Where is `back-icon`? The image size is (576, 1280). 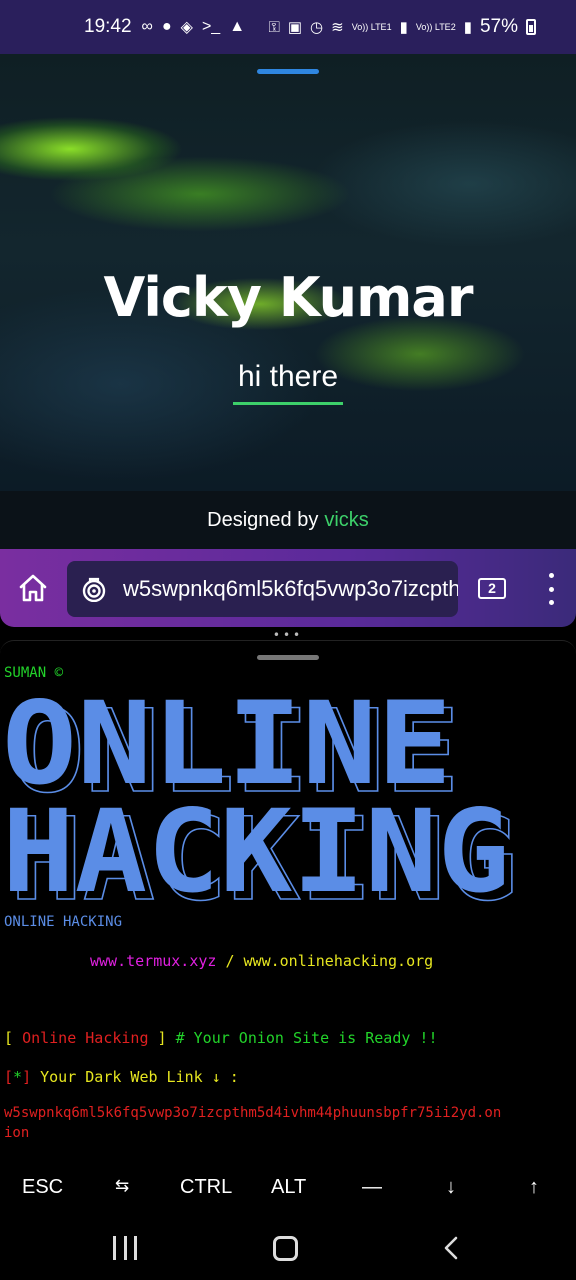
back-icon is located at coordinates (452, 1248).